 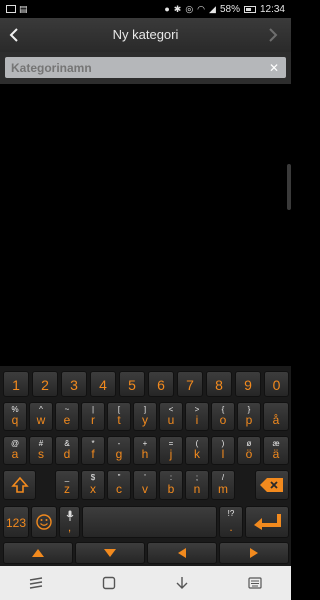 I want to click on key-4: 4, so click(x=103, y=384).